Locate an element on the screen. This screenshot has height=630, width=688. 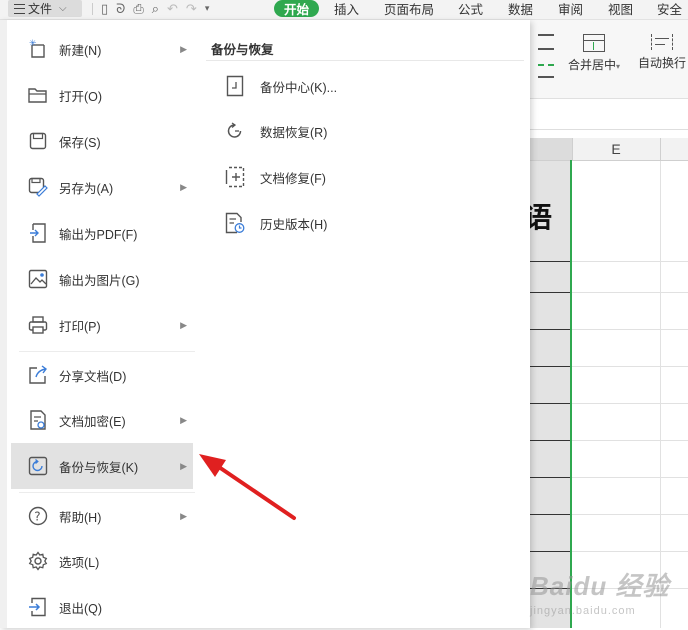
backup-restore-icon is located at coordinates (38, 466).